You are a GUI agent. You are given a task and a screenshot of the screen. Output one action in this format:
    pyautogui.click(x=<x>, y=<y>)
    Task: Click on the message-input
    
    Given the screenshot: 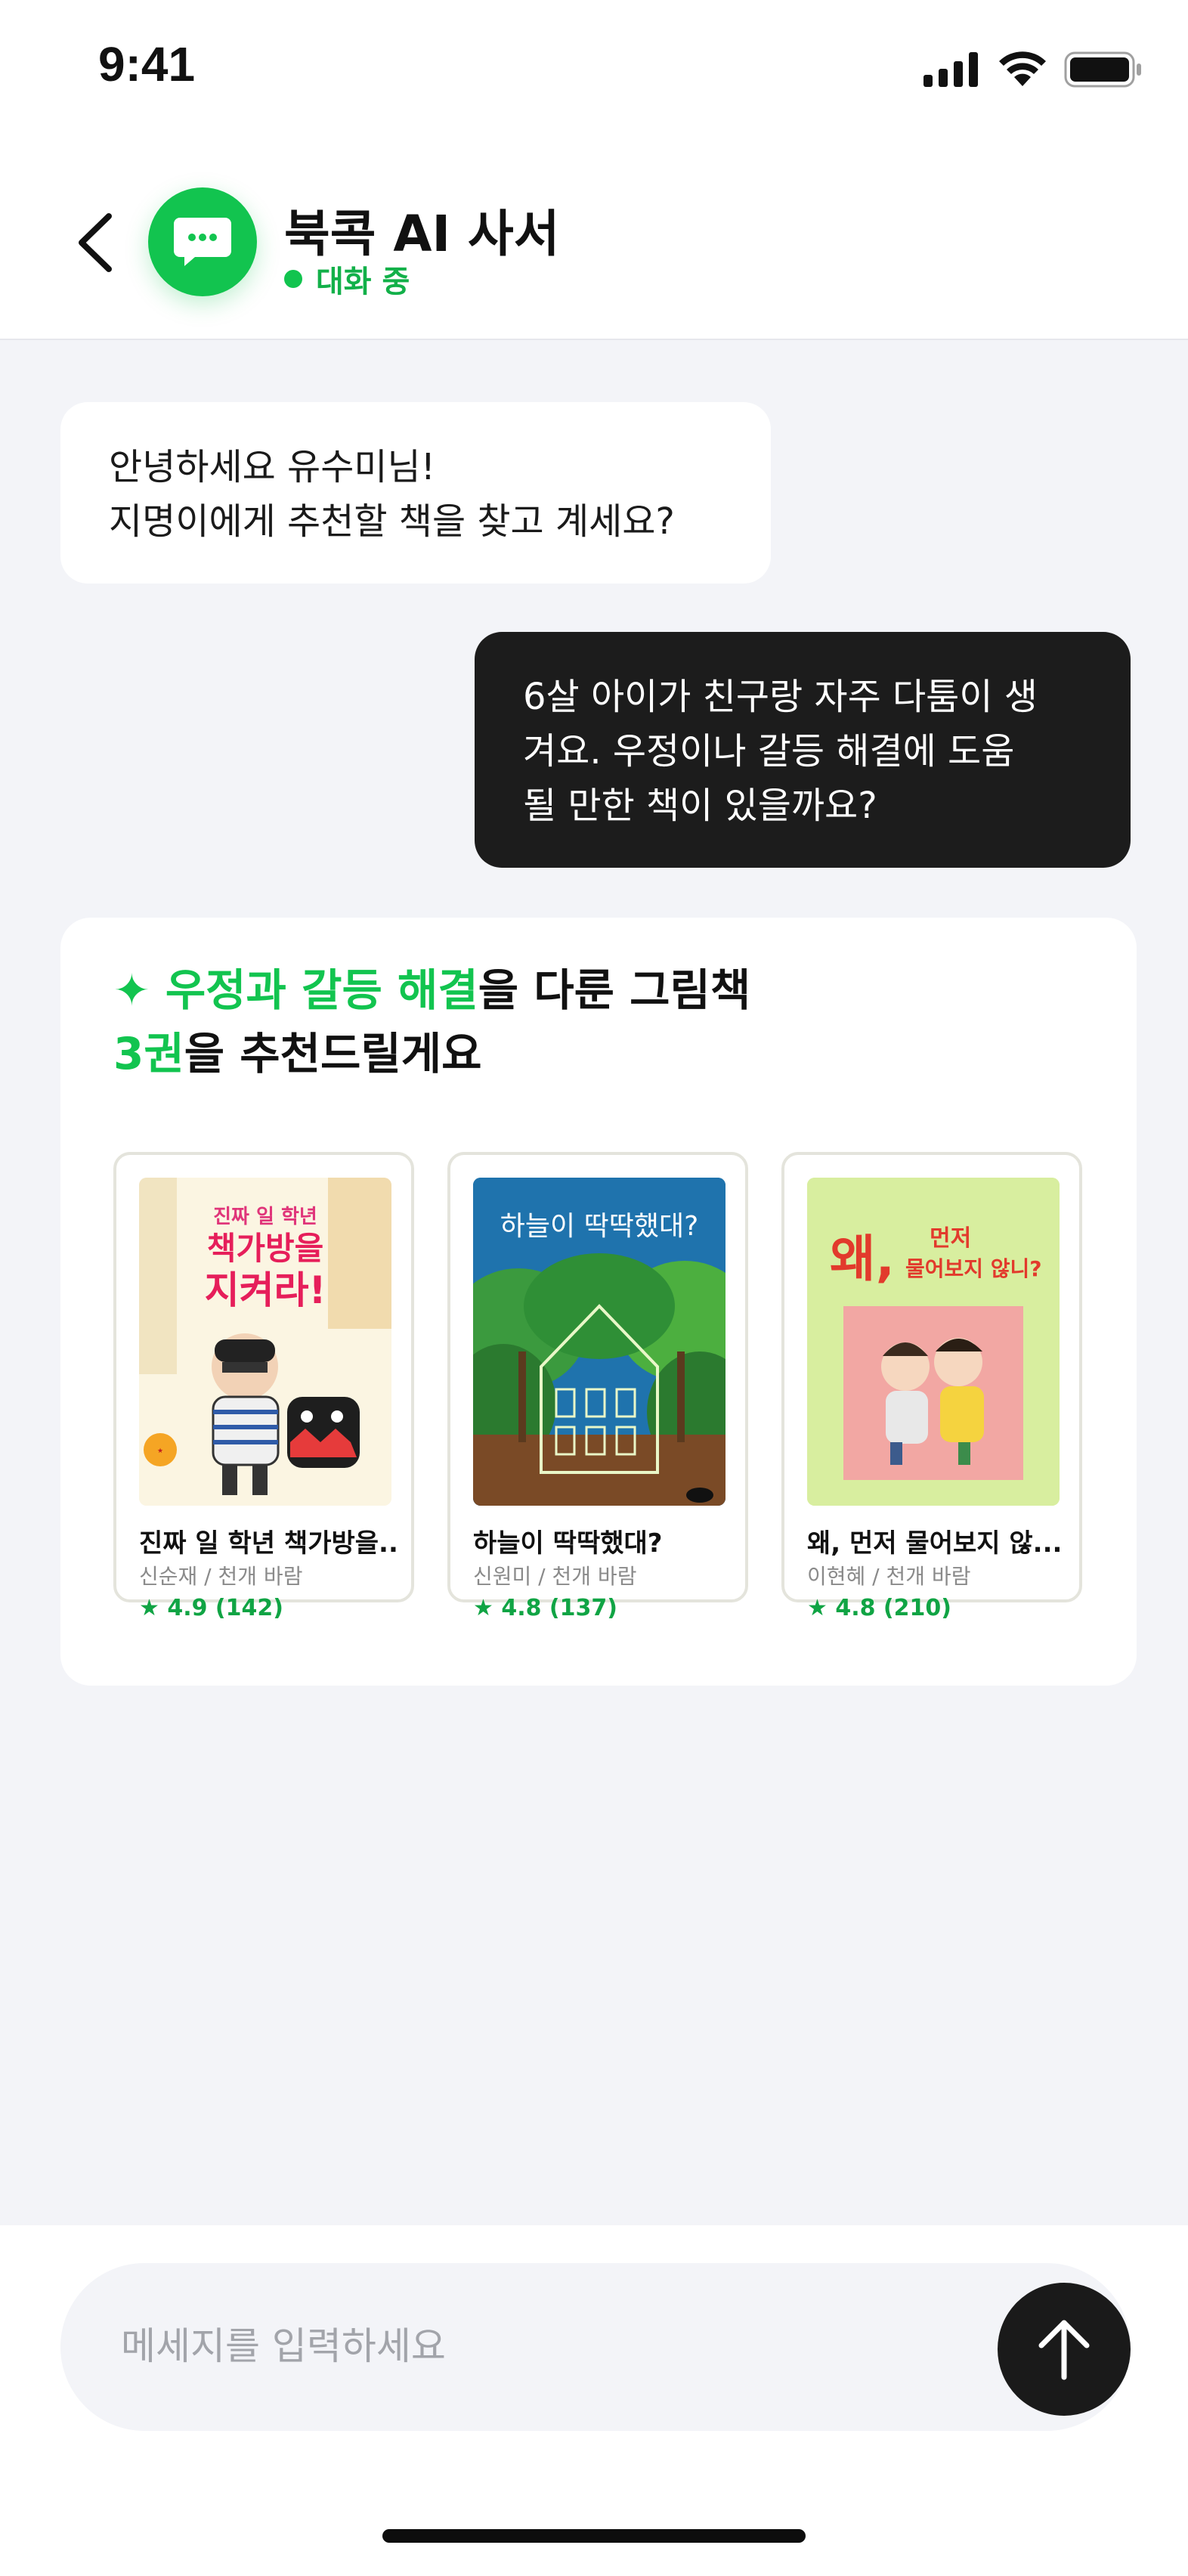 What is the action you would take?
    pyautogui.click(x=537, y=2346)
    